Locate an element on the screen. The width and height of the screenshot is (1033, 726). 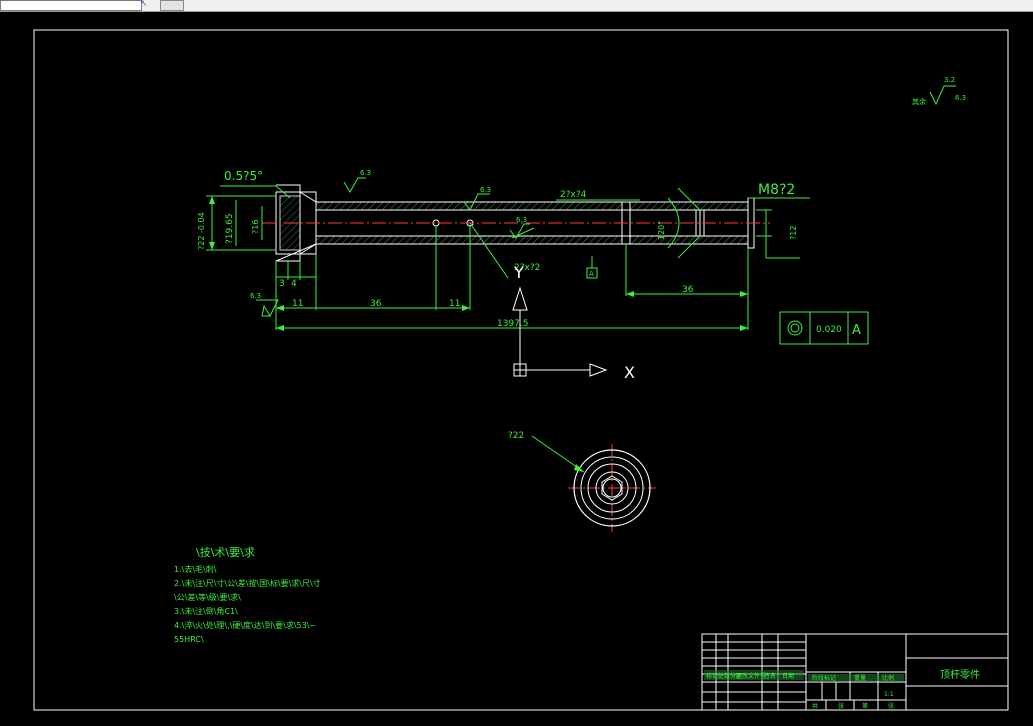
dim-total: 1397.5 is located at coordinates (513, 324).